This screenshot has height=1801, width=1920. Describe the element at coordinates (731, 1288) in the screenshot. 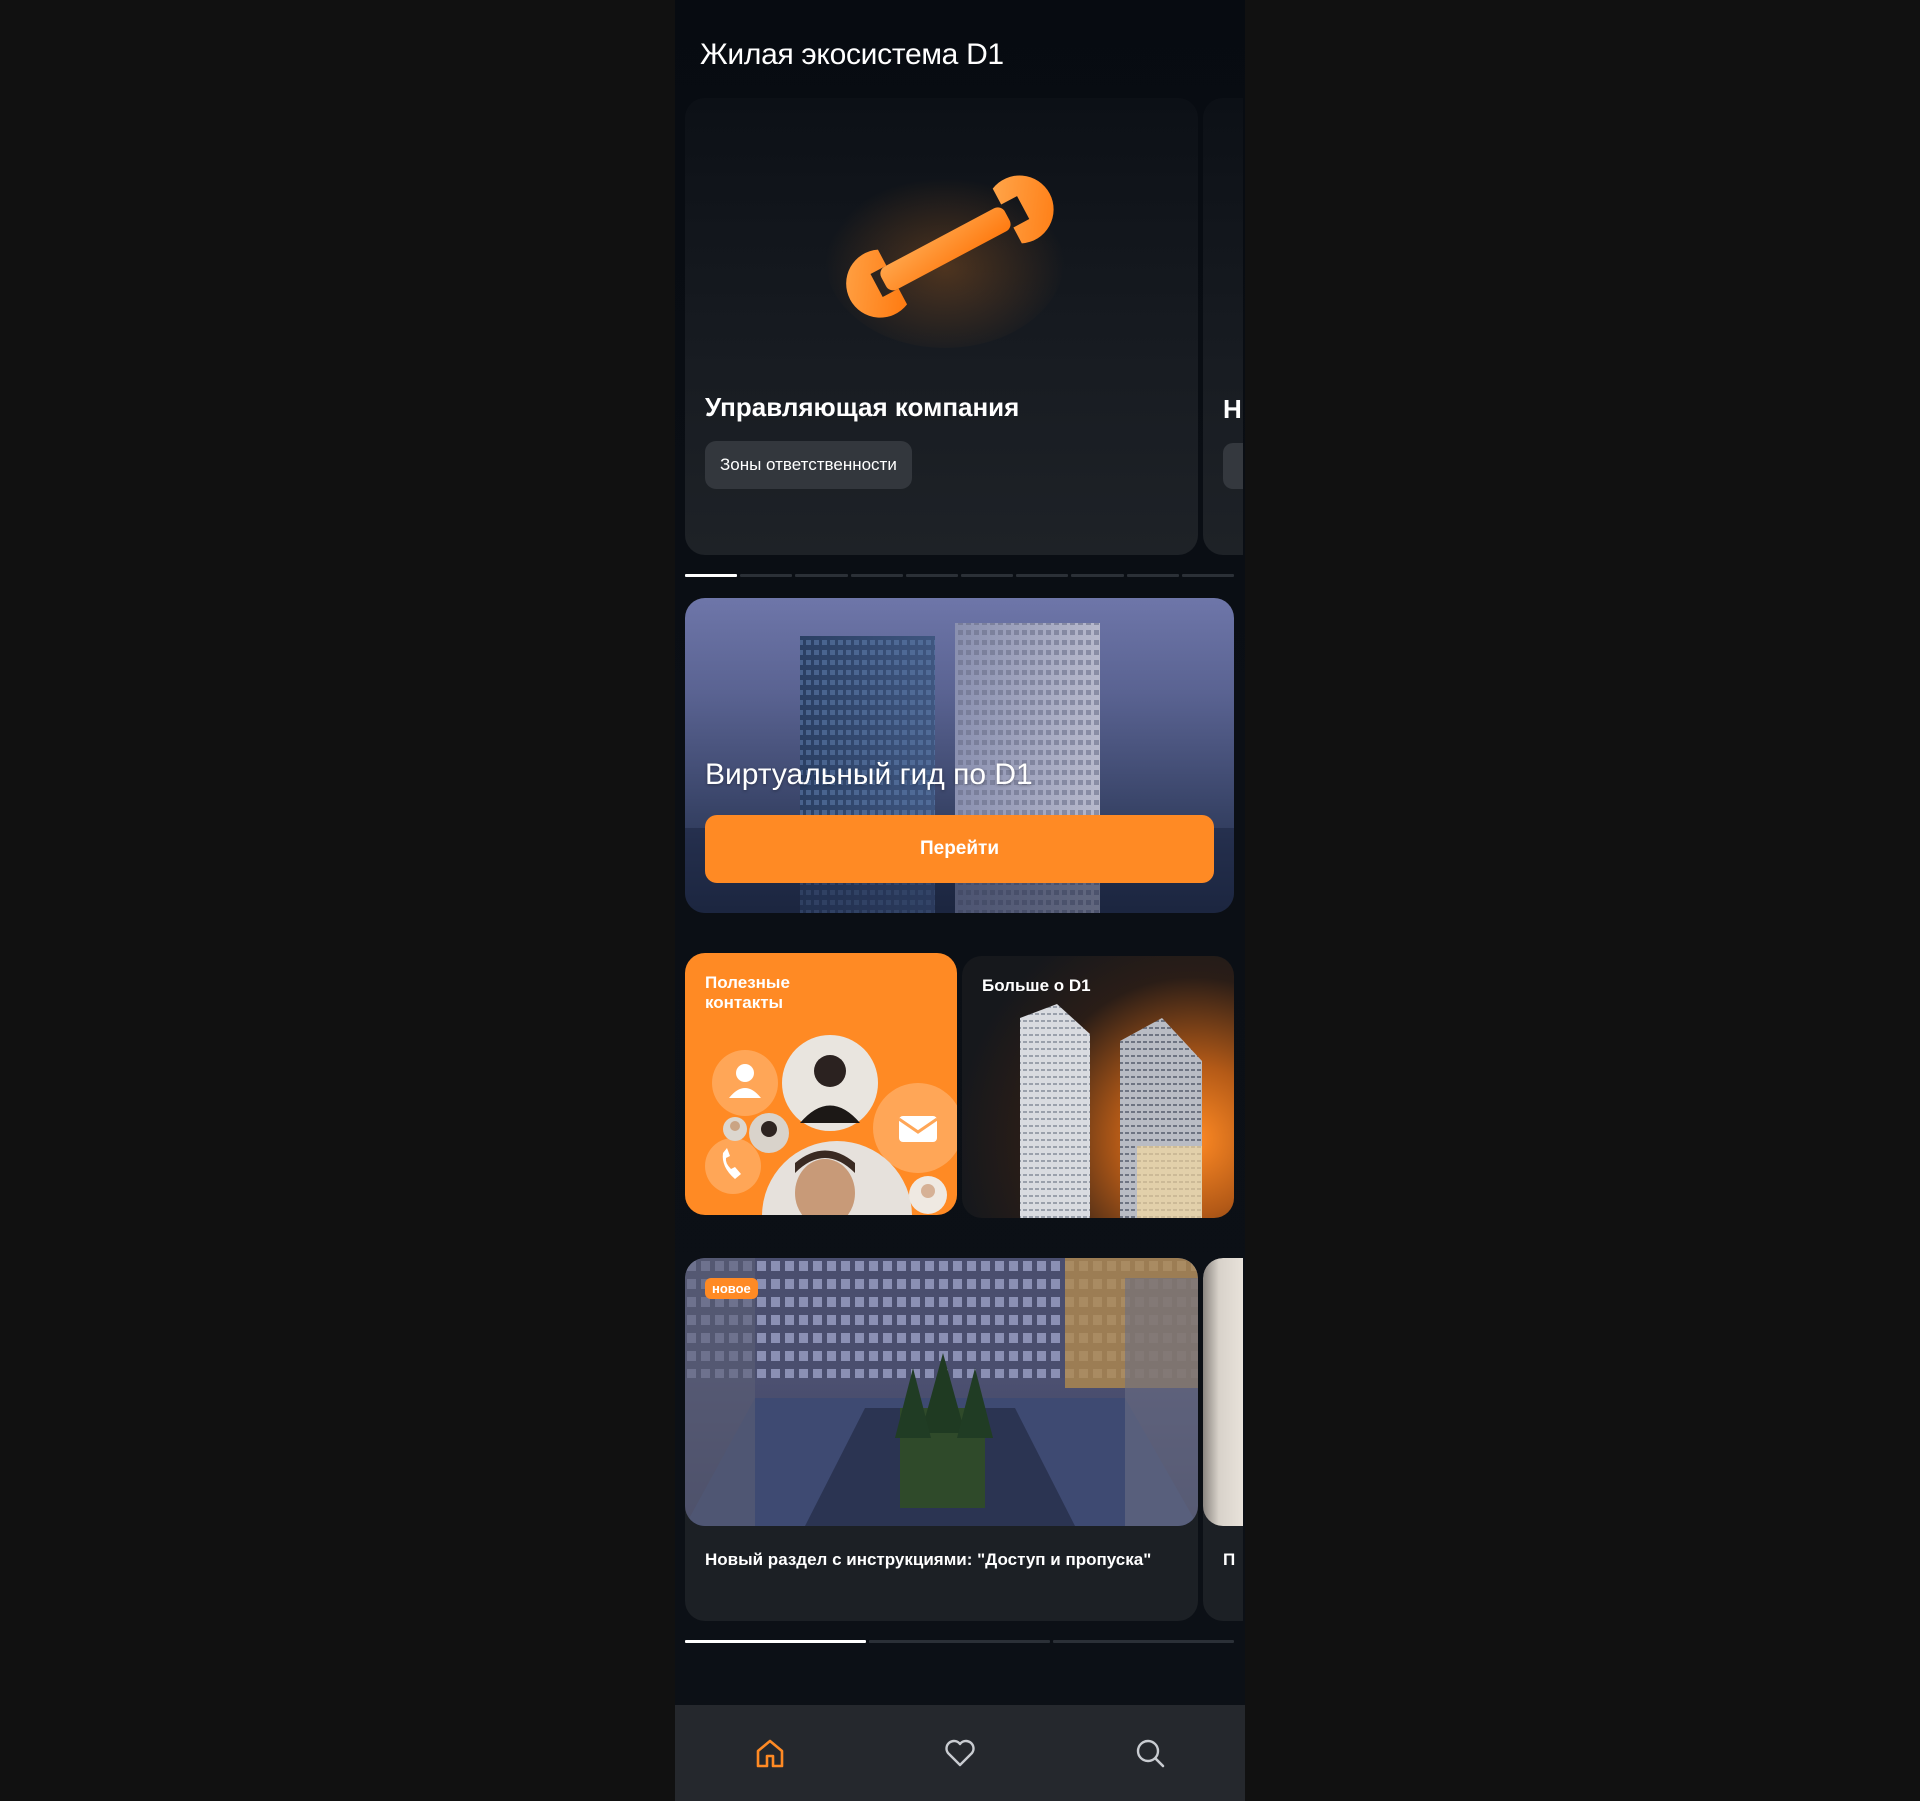

I see `new-badge: новое` at that location.